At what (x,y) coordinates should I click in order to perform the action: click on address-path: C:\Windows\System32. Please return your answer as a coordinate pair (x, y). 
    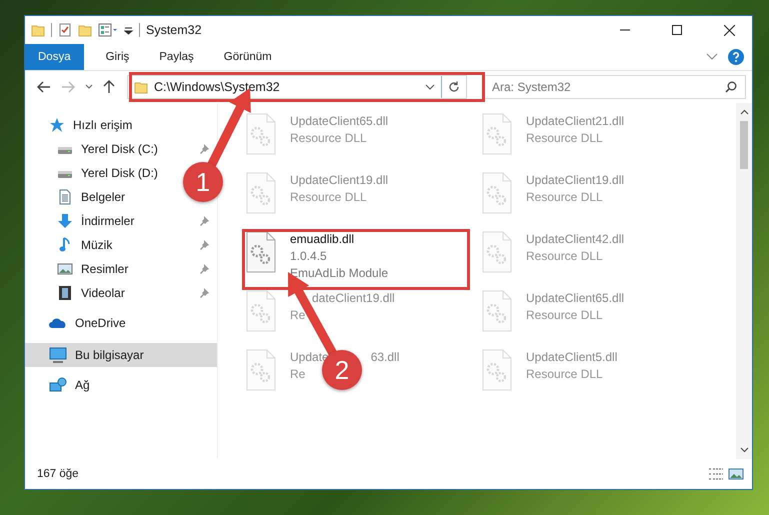
    Looking at the image, I should click on (217, 87).